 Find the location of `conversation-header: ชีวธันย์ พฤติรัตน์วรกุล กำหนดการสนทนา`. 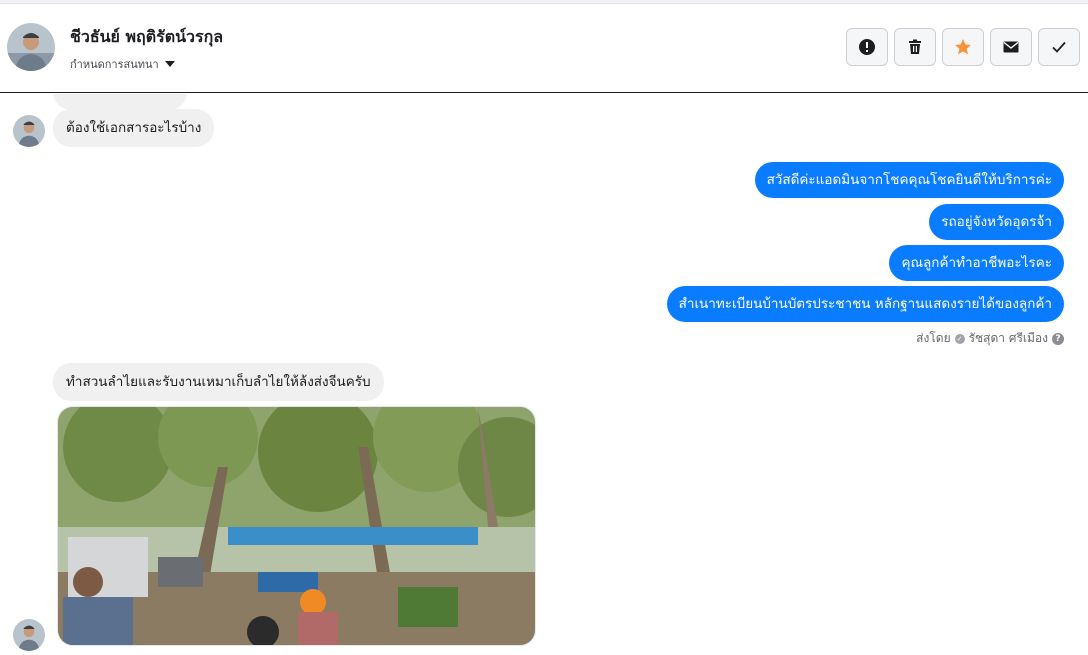

conversation-header: ชีวธันย์ พฤติรัตน์วรกุล กำหนดการสนทนา is located at coordinates (544, 48).